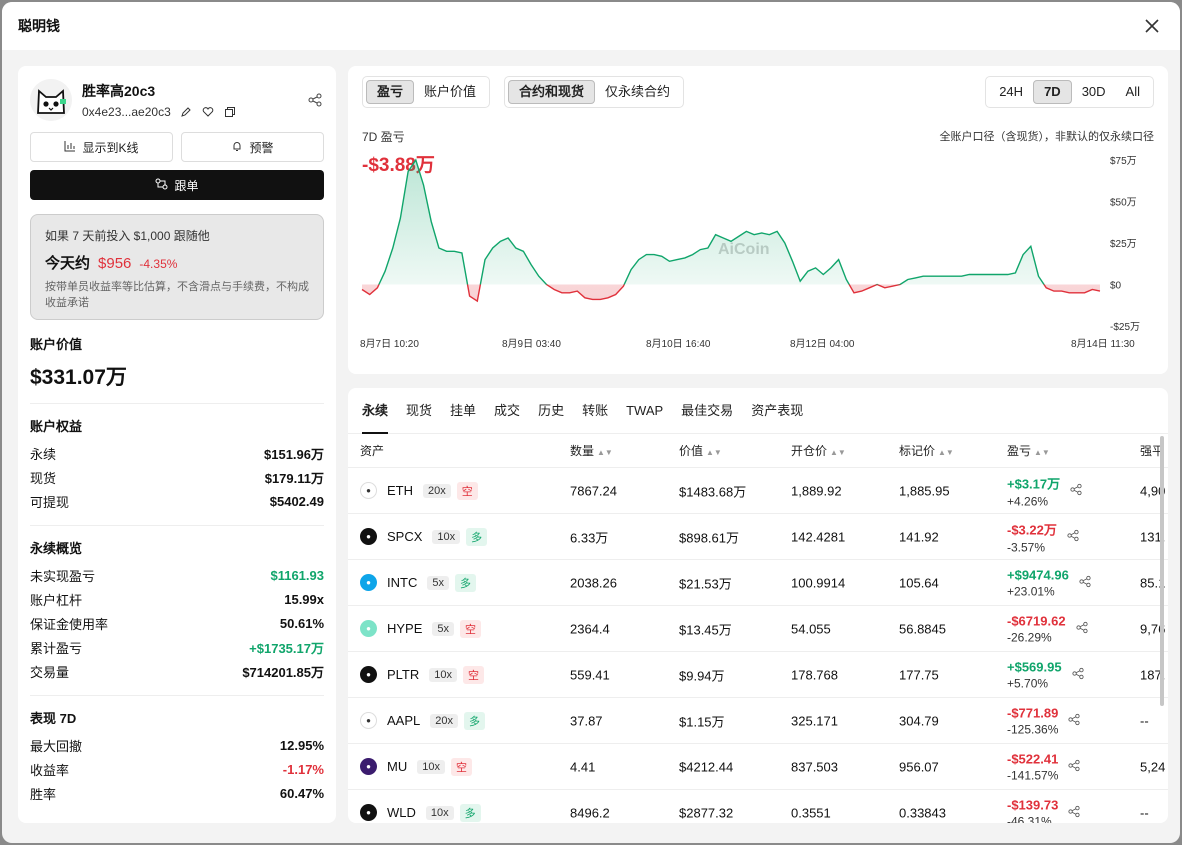 Image resolution: width=1182 pixels, height=845 pixels. I want to click on val-cell: $4212.44, so click(706, 766).